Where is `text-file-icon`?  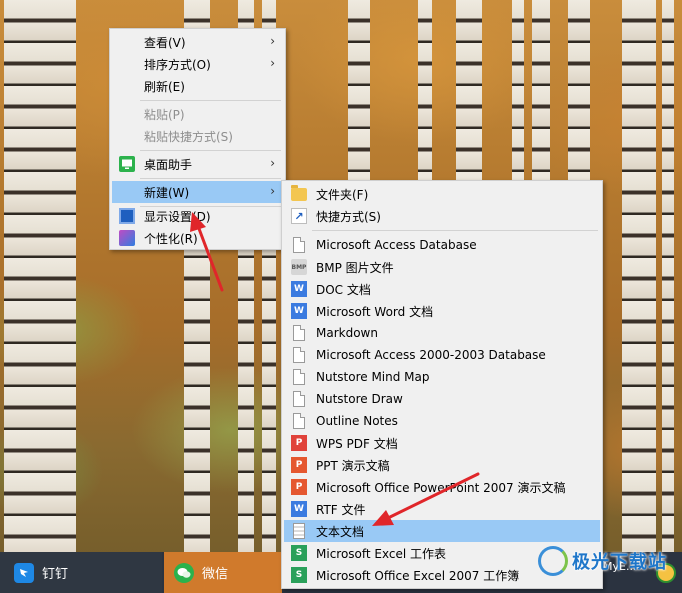 text-file-icon is located at coordinates (299, 531).